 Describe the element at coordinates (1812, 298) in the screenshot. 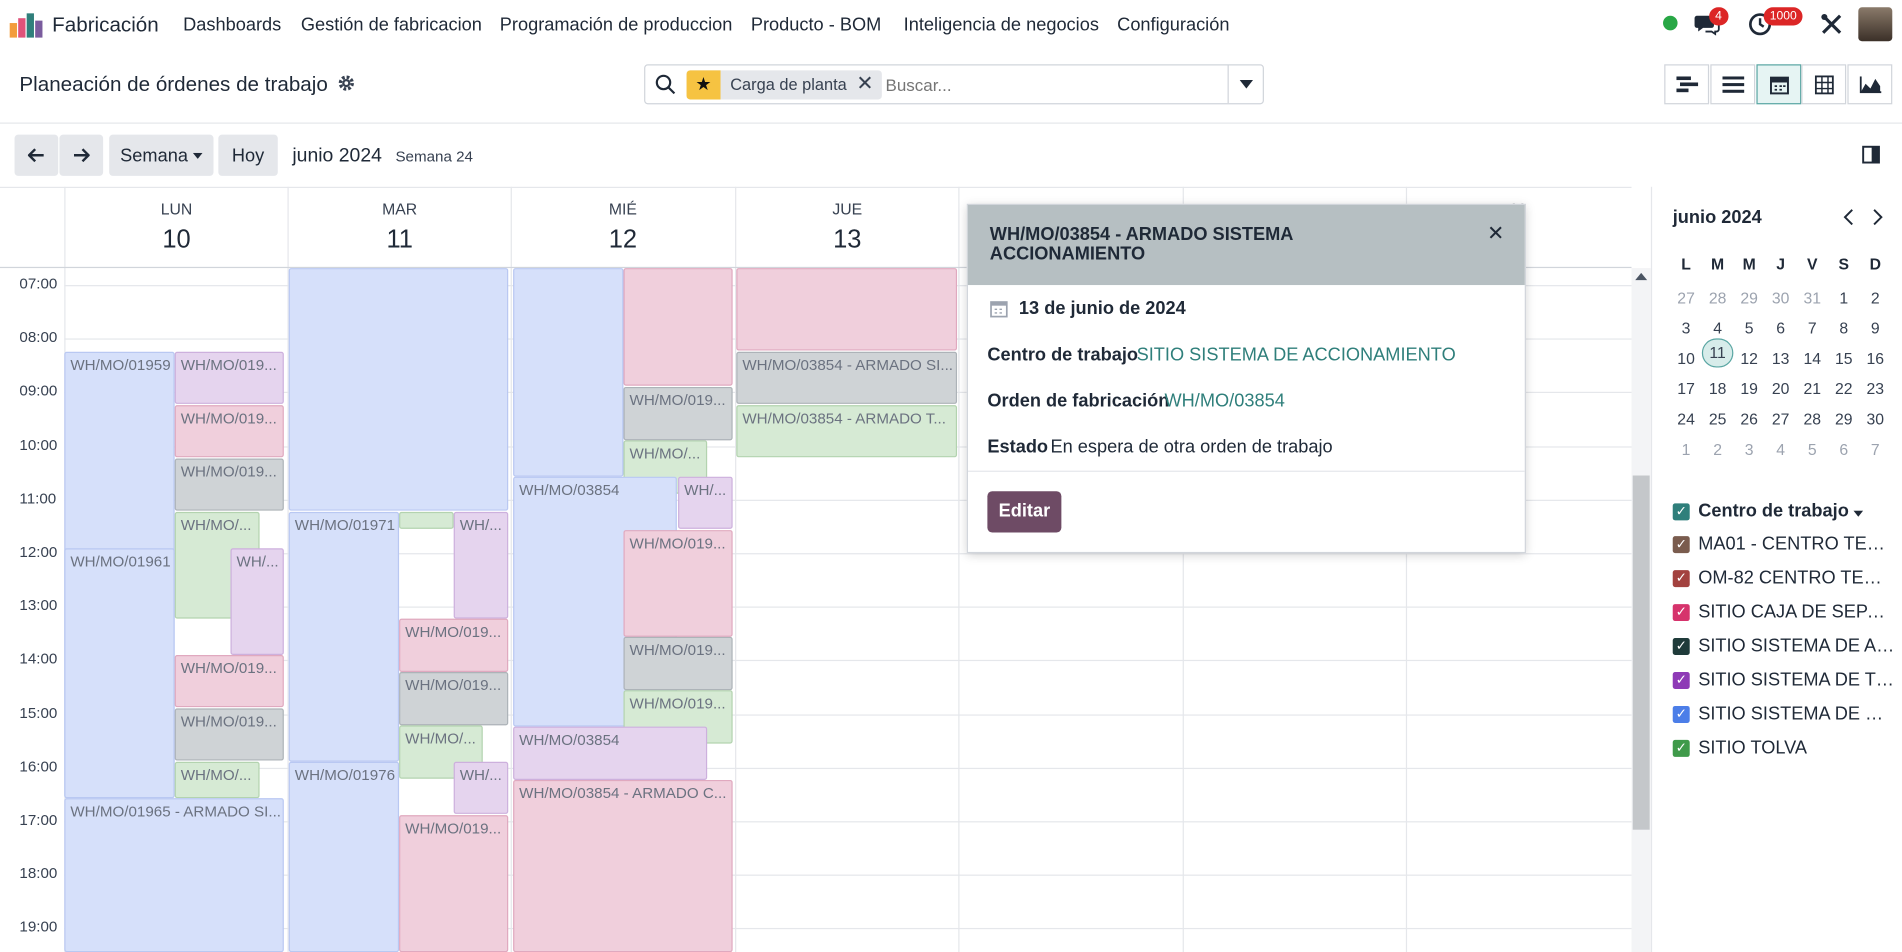

I see `minical-day: 31` at that location.